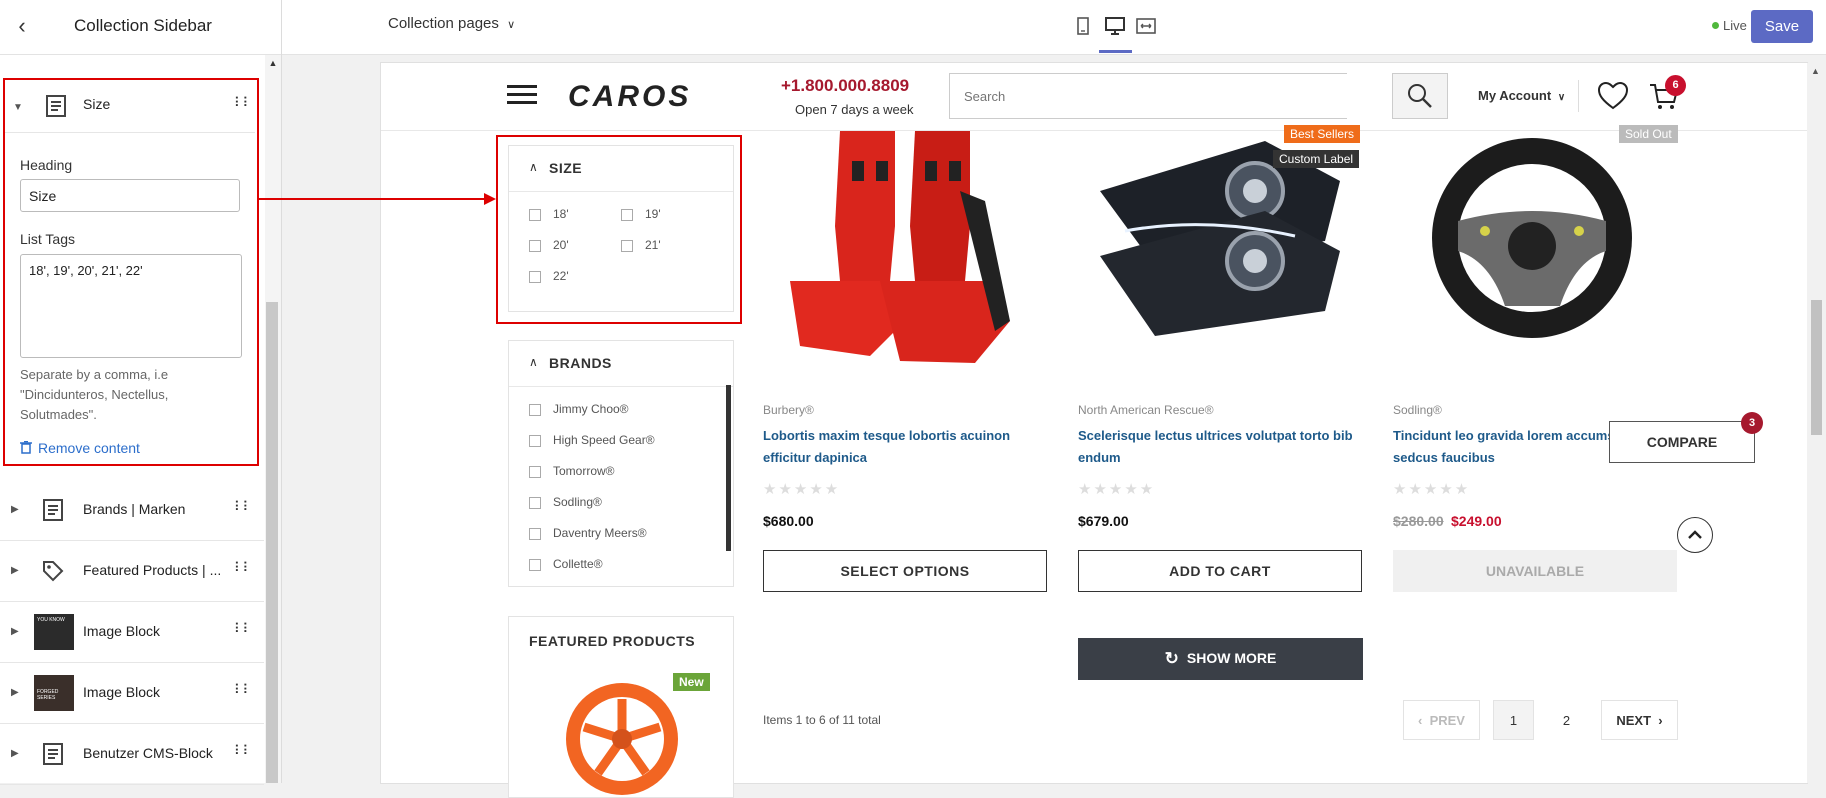 The width and height of the screenshot is (1826, 798). What do you see at coordinates (143, 25) in the screenshot?
I see `sidebar-title: Collection Sidebar` at bounding box center [143, 25].